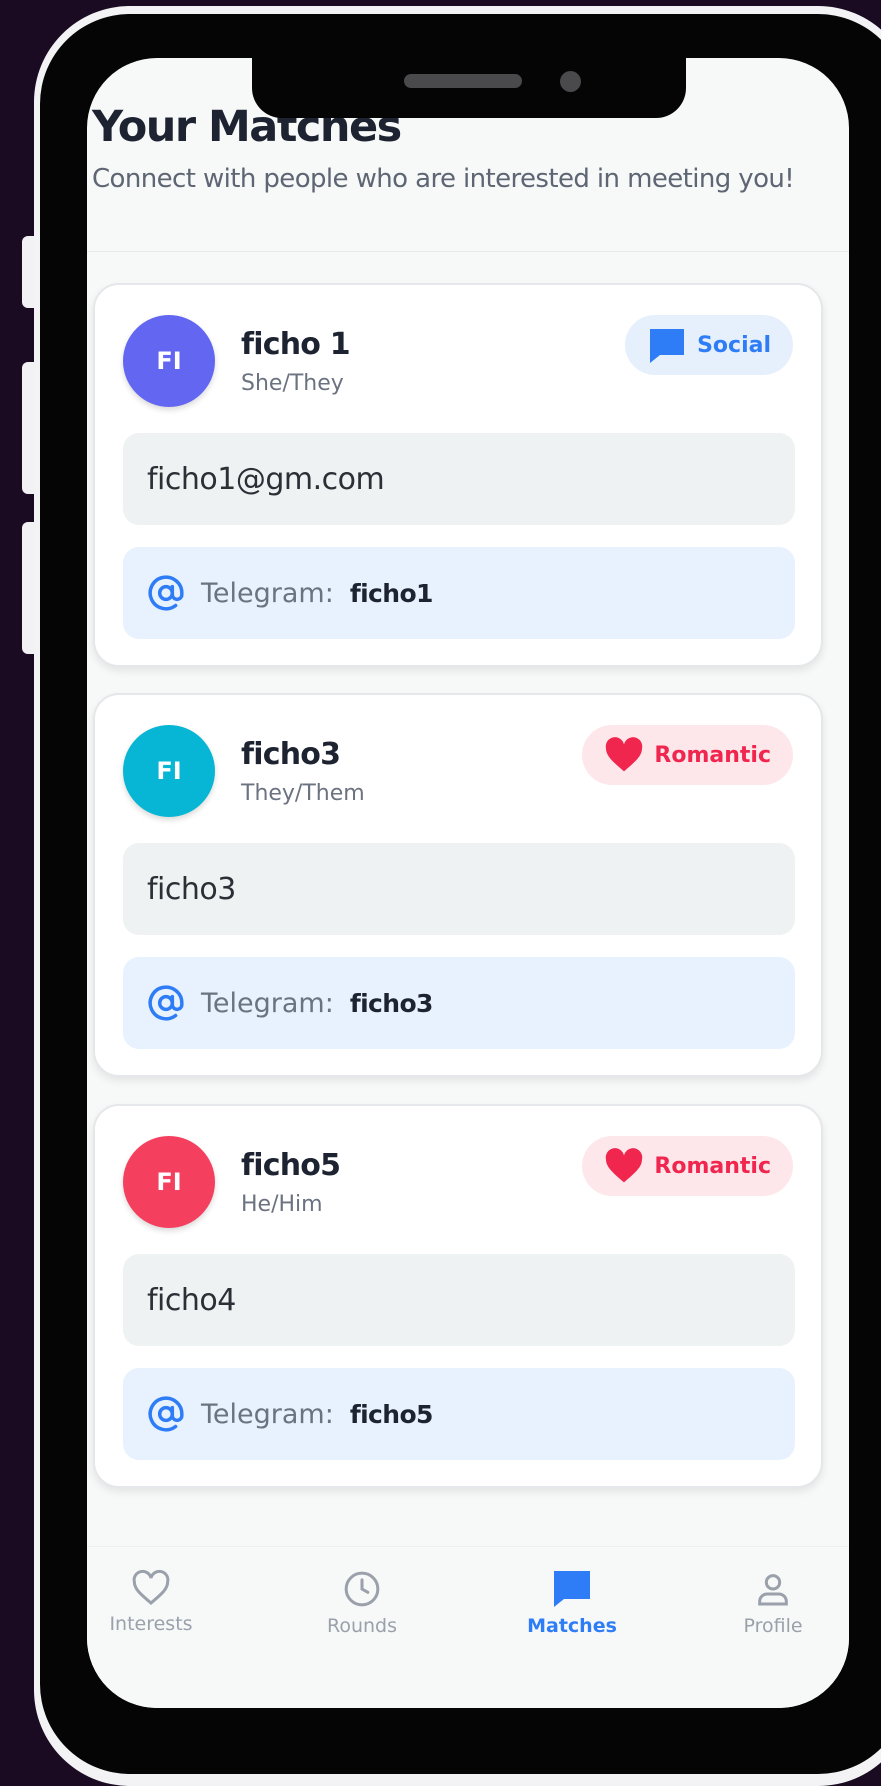 The image size is (881, 1786). What do you see at coordinates (459, 593) in the screenshot?
I see `telegram-row: Telegram: ficho1` at bounding box center [459, 593].